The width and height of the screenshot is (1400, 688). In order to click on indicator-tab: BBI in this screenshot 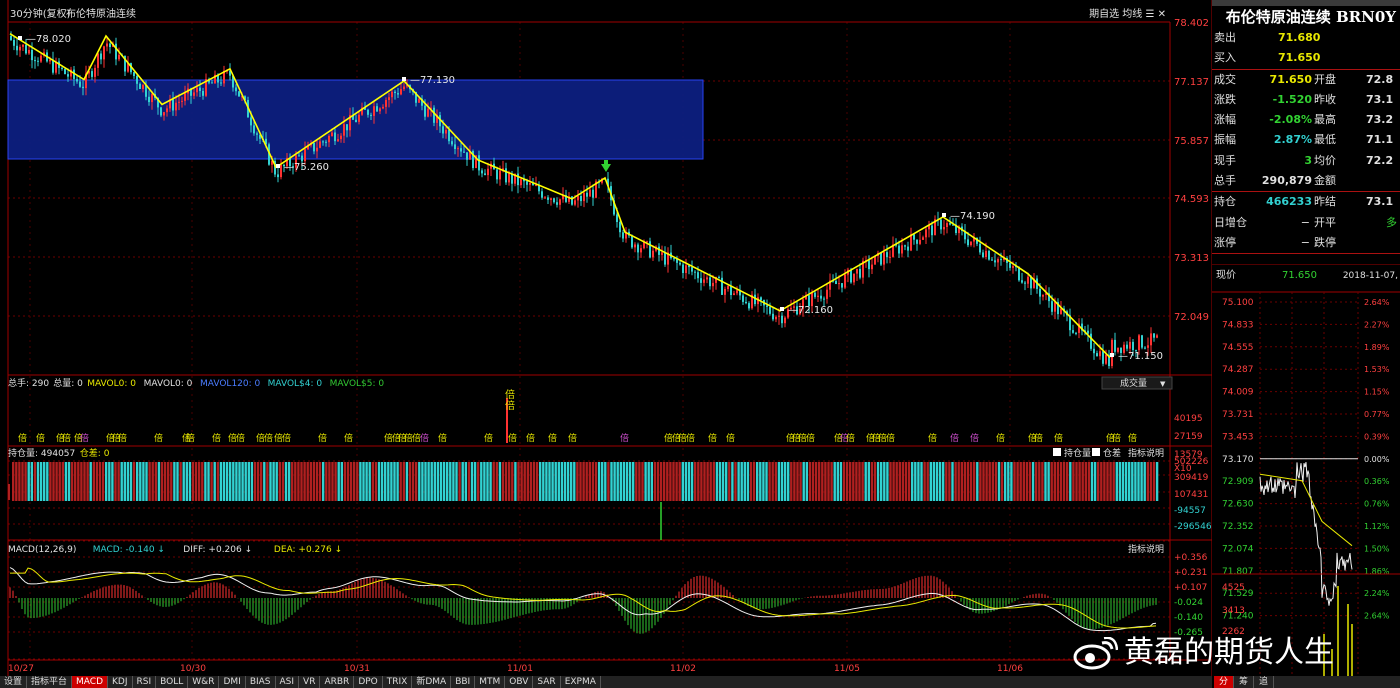, I will do `click(463, 682)`.